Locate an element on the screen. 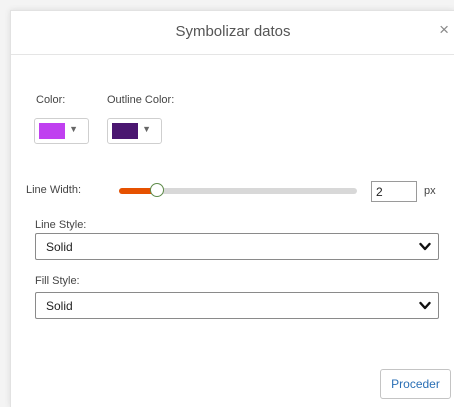 The image size is (454, 407). outline-color-swatch is located at coordinates (125, 131).